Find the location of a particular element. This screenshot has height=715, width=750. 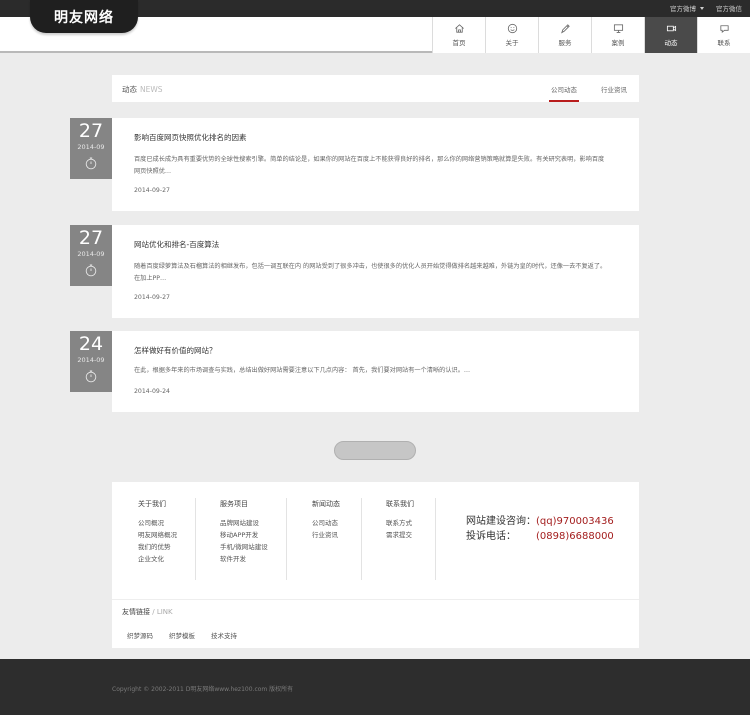

footer-link: 行业资讯 is located at coordinates (326, 535).